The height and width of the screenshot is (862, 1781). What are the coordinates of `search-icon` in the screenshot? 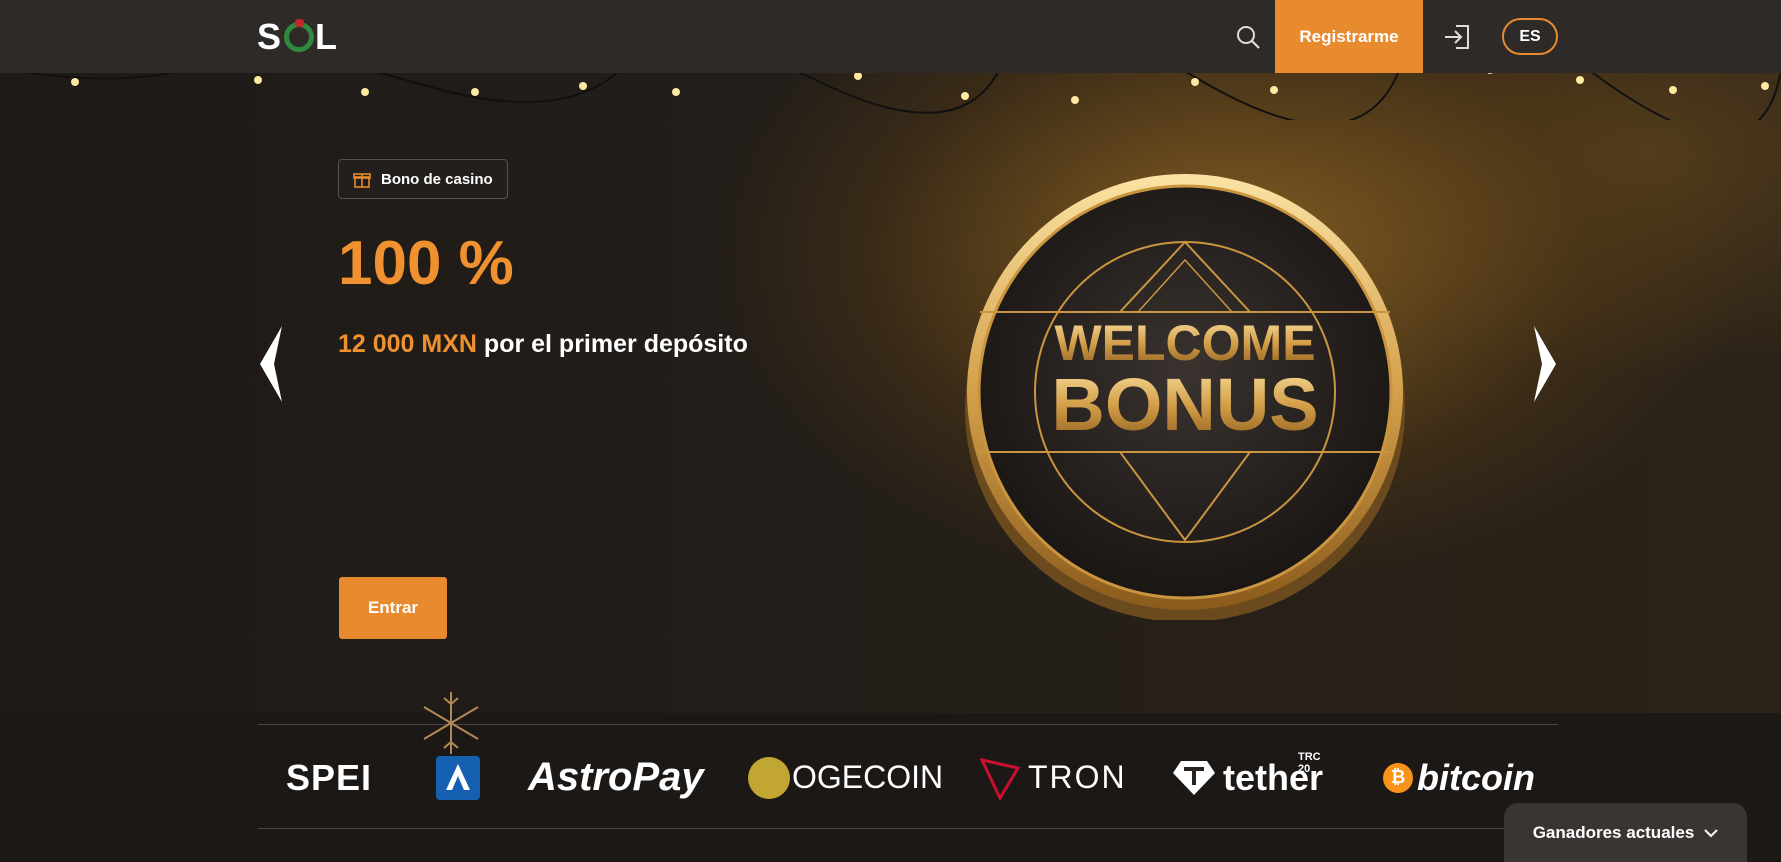 It's located at (1248, 37).